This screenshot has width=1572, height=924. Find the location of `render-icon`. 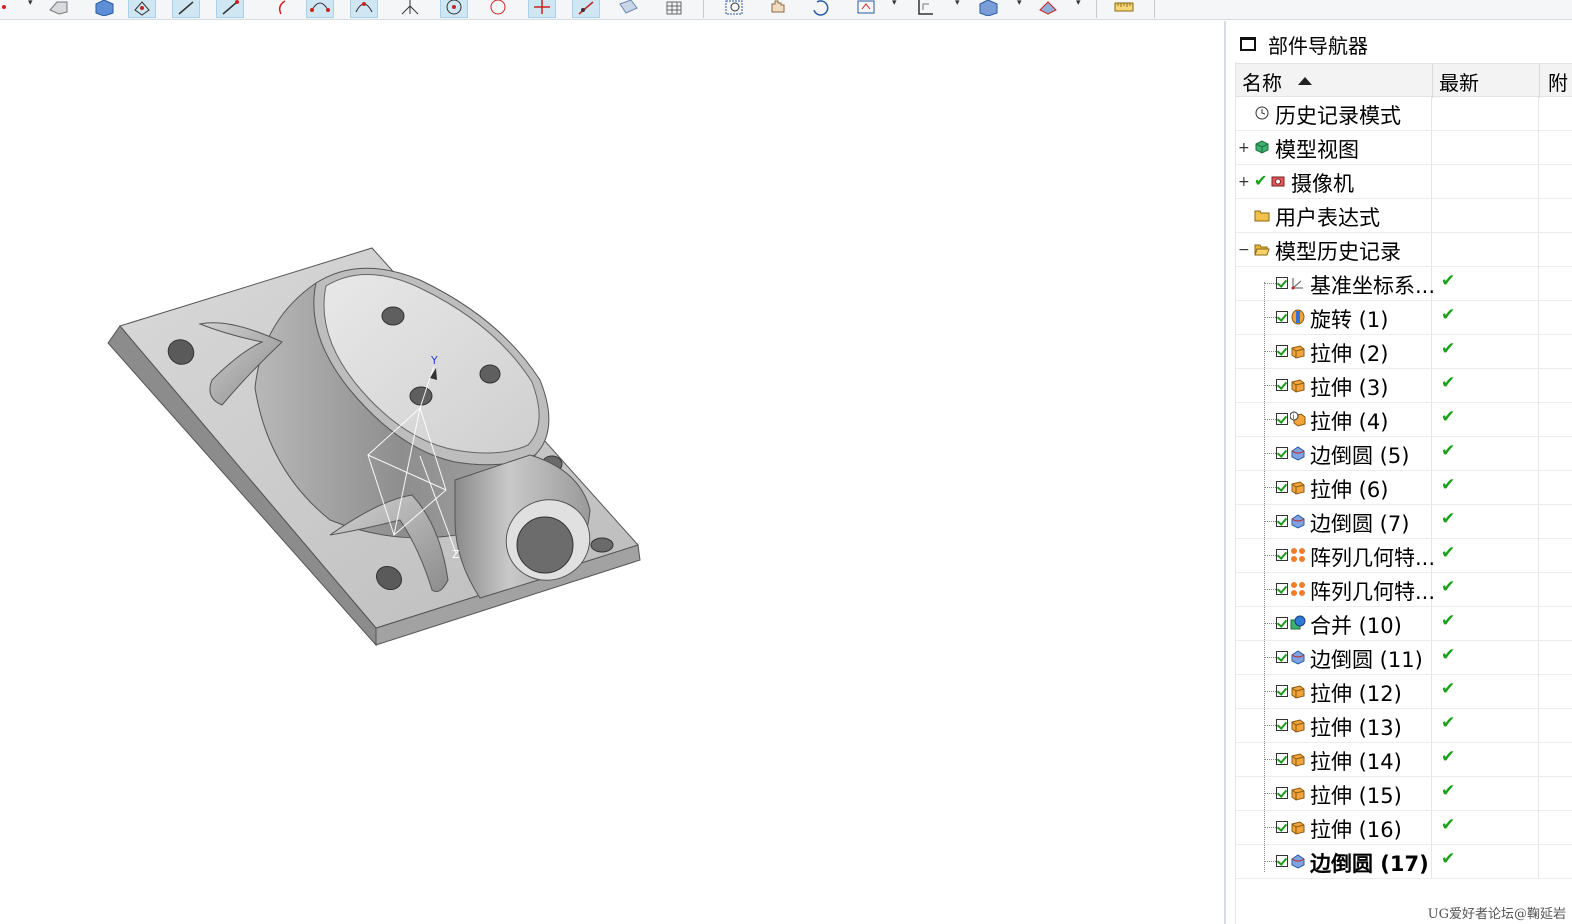

render-icon is located at coordinates (1048, 9).